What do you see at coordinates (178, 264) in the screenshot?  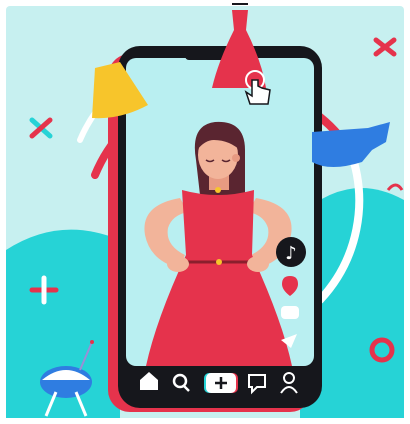 I see `hand-left` at bounding box center [178, 264].